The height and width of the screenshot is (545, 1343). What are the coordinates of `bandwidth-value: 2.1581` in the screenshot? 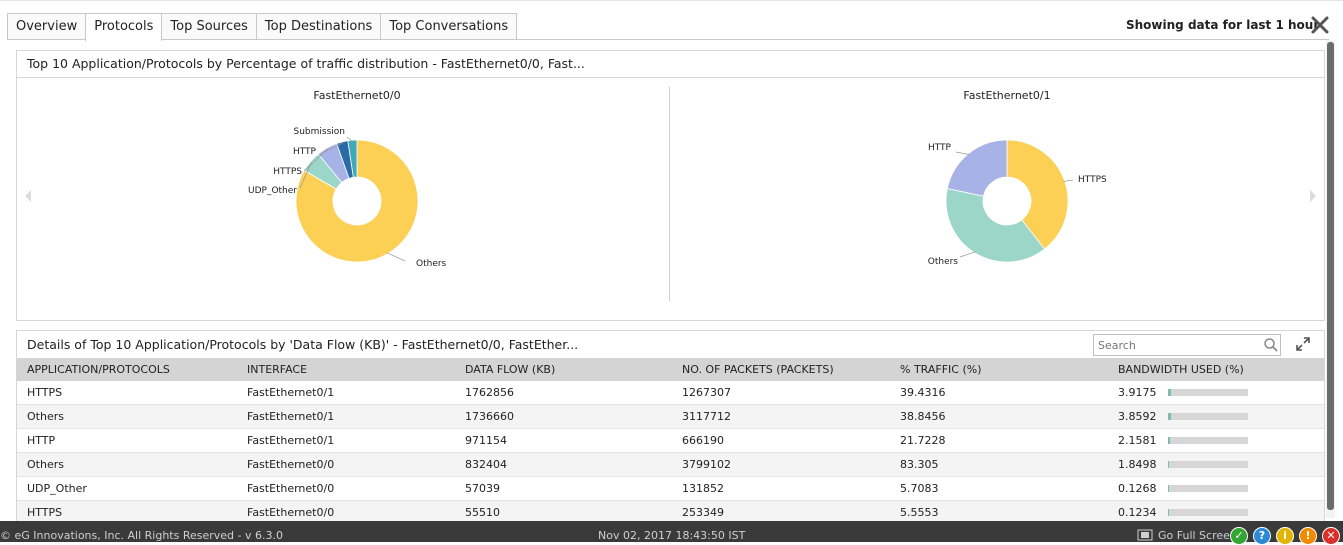 It's located at (1137, 440).